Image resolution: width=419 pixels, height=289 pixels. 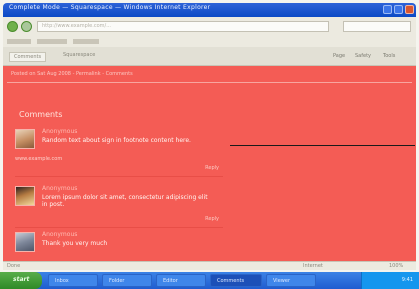 What do you see at coordinates (41, 114) in the screenshot?
I see `comments-heading: Comments` at bounding box center [41, 114].